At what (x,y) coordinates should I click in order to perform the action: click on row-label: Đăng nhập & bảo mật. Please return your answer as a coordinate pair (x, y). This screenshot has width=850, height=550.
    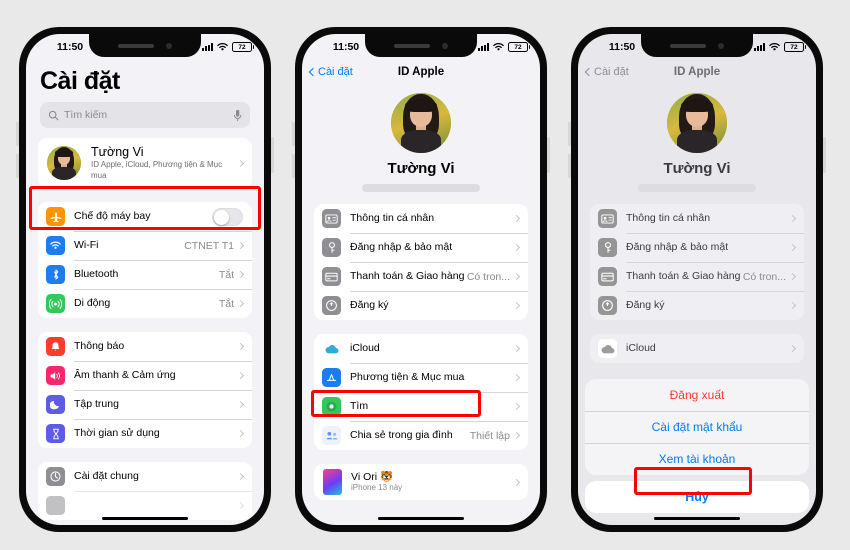
    Looking at the image, I should click on (677, 246).